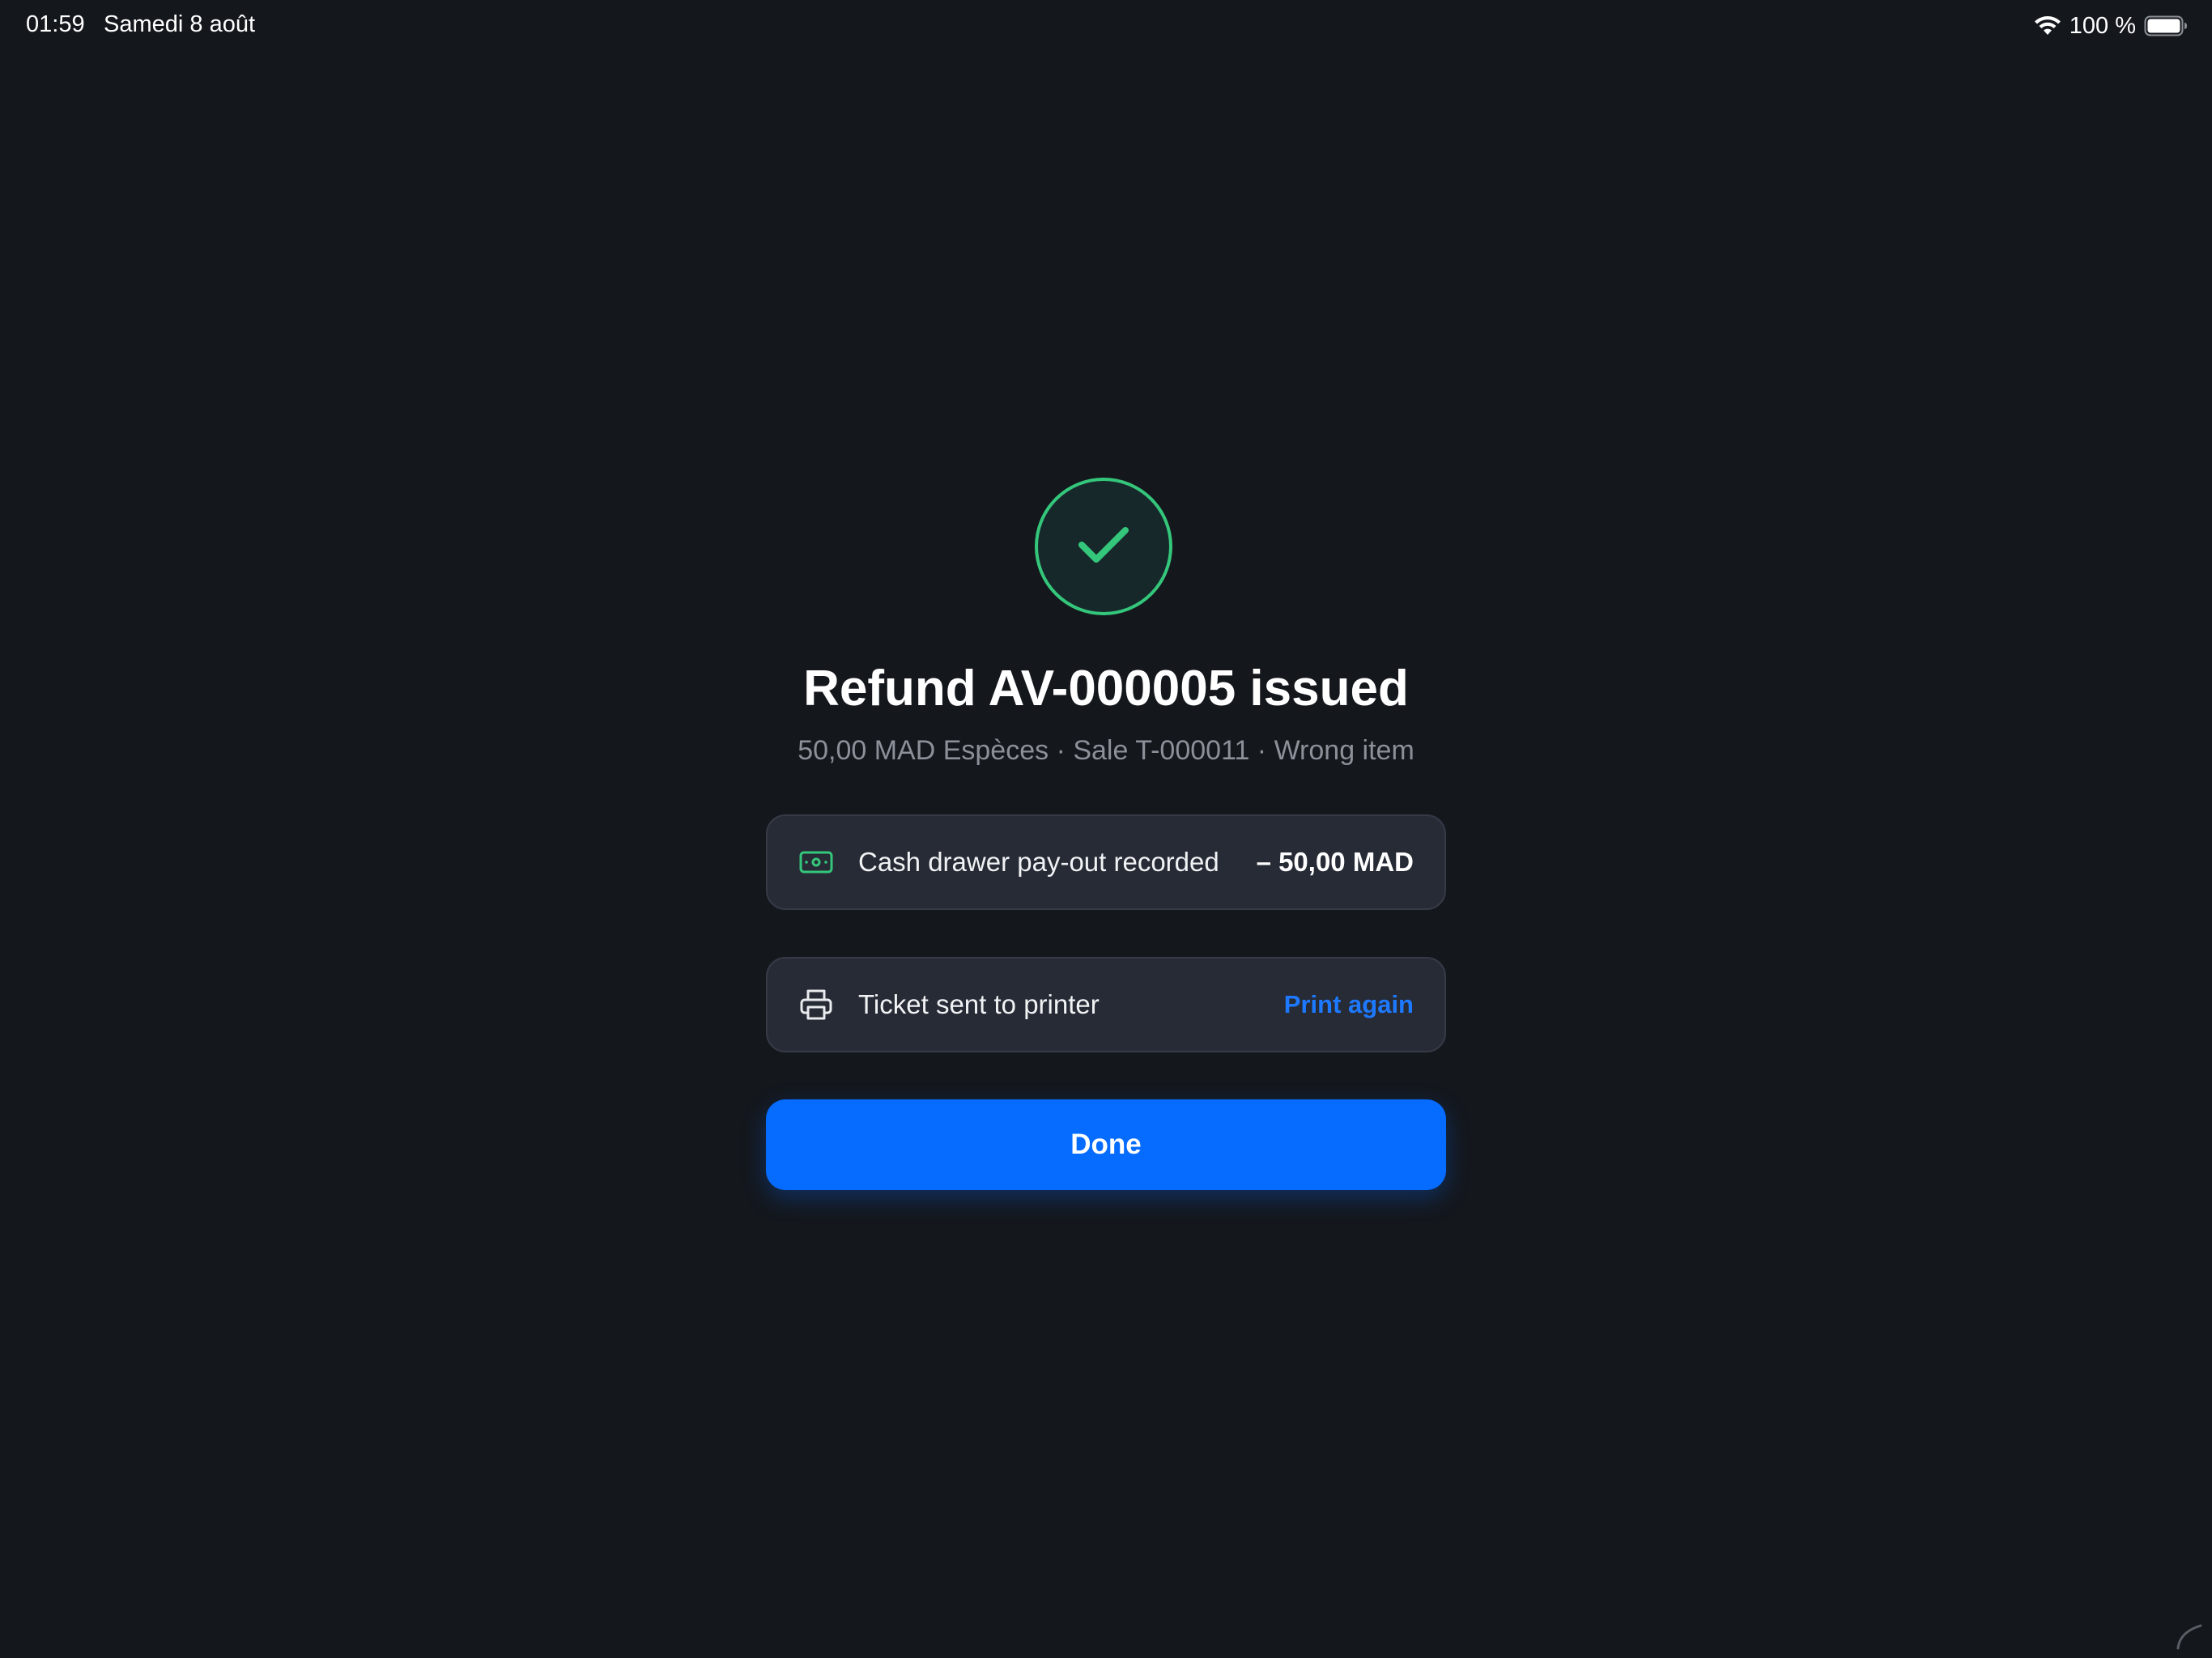  Describe the element at coordinates (1349, 1004) in the screenshot. I see `print-again-button: Print again` at that location.